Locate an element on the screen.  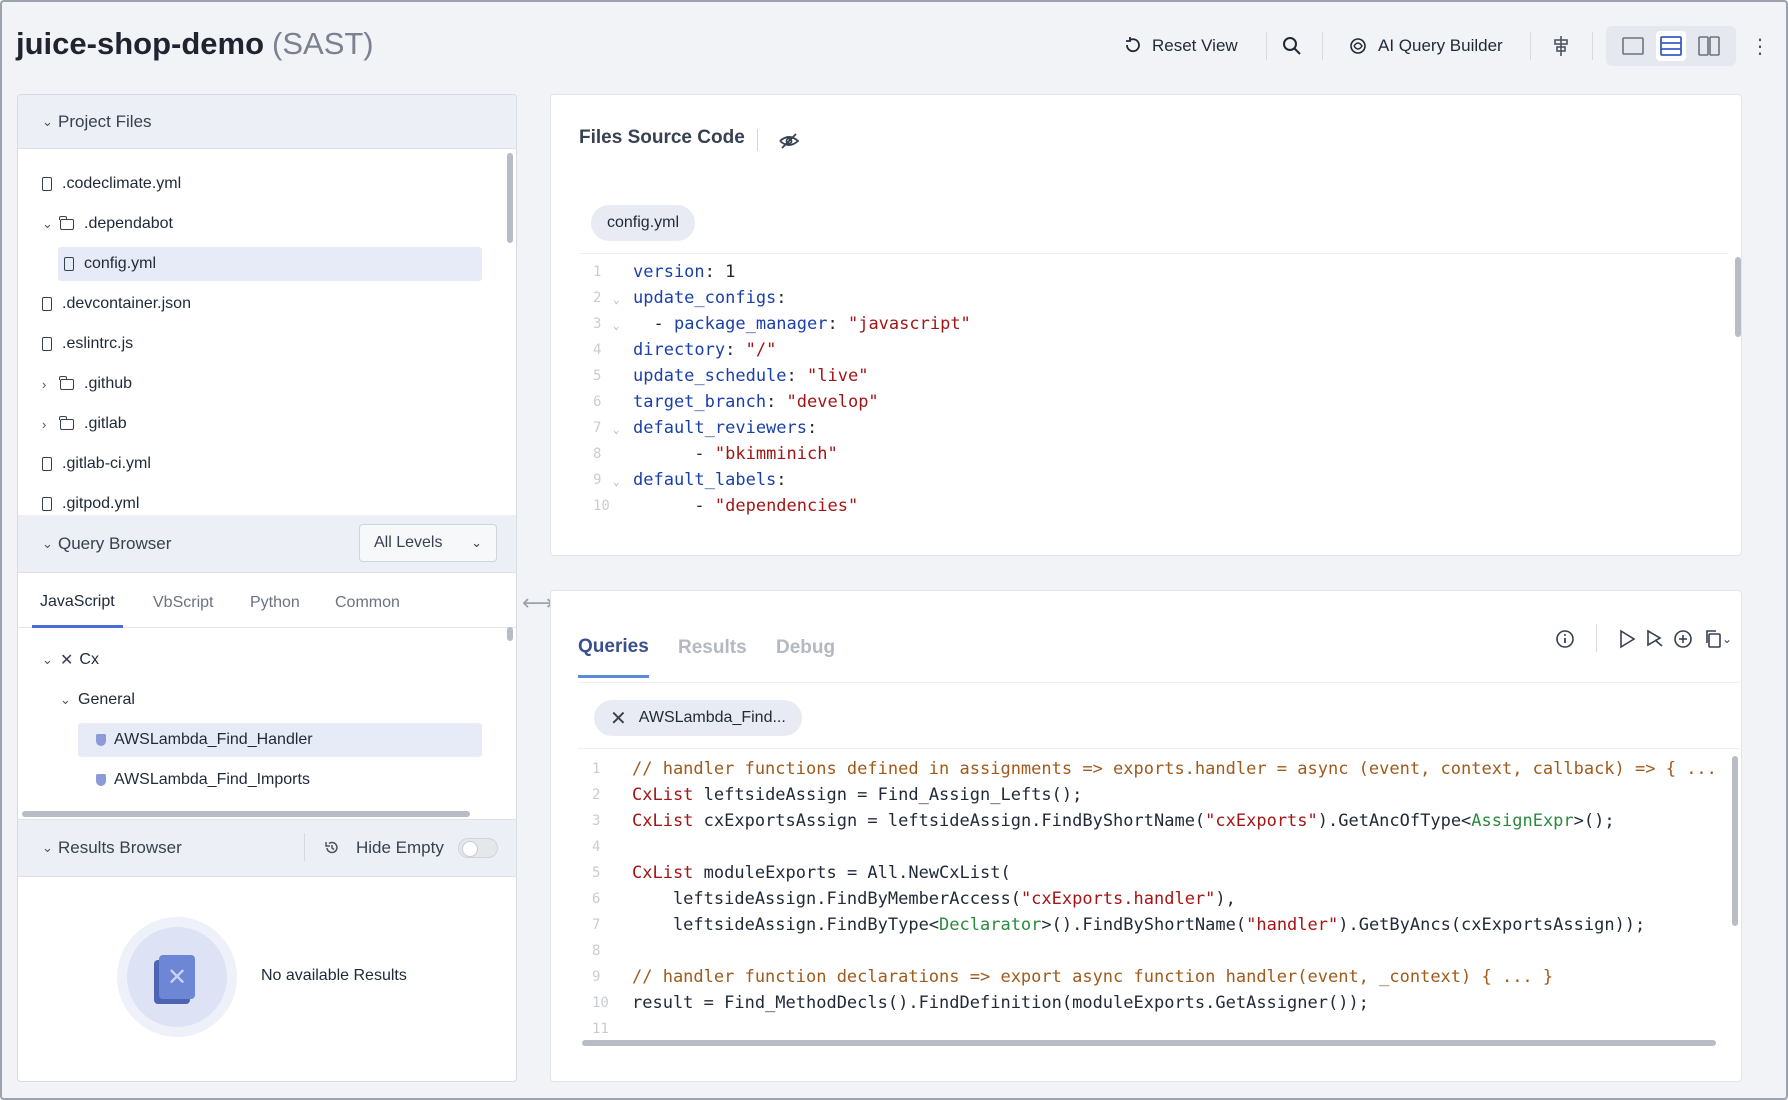
ai-sparkle-icon is located at coordinates (1358, 46).